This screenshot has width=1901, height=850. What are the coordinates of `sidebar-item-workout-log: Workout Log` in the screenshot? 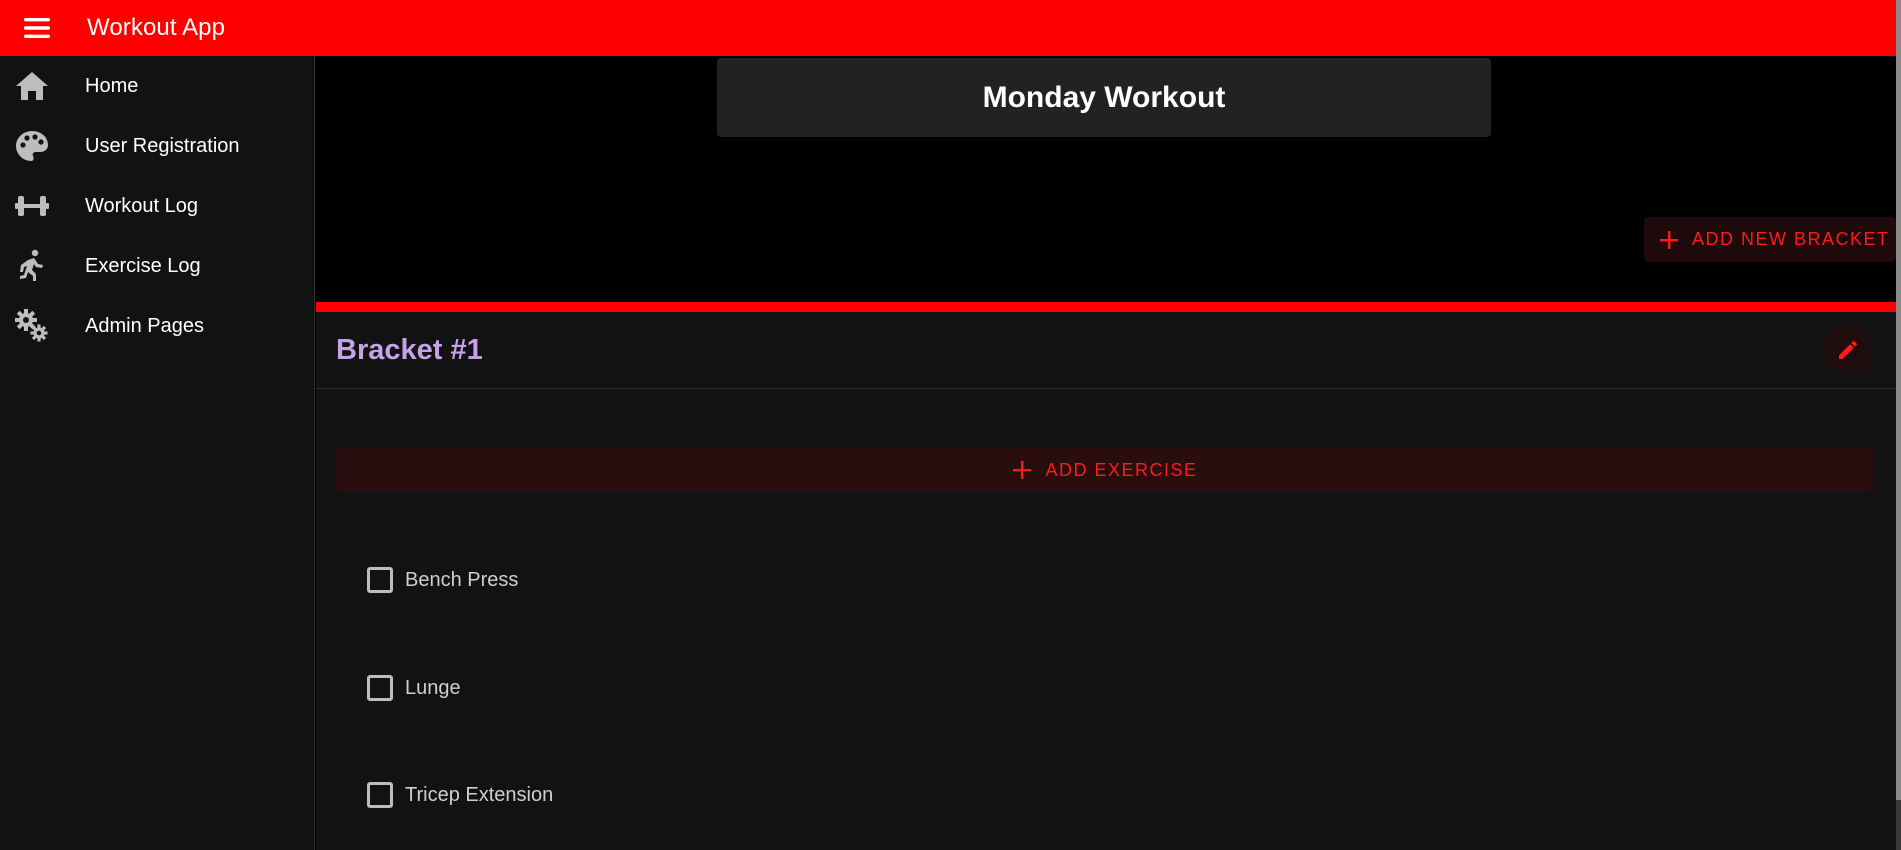 It's located at (157, 206).